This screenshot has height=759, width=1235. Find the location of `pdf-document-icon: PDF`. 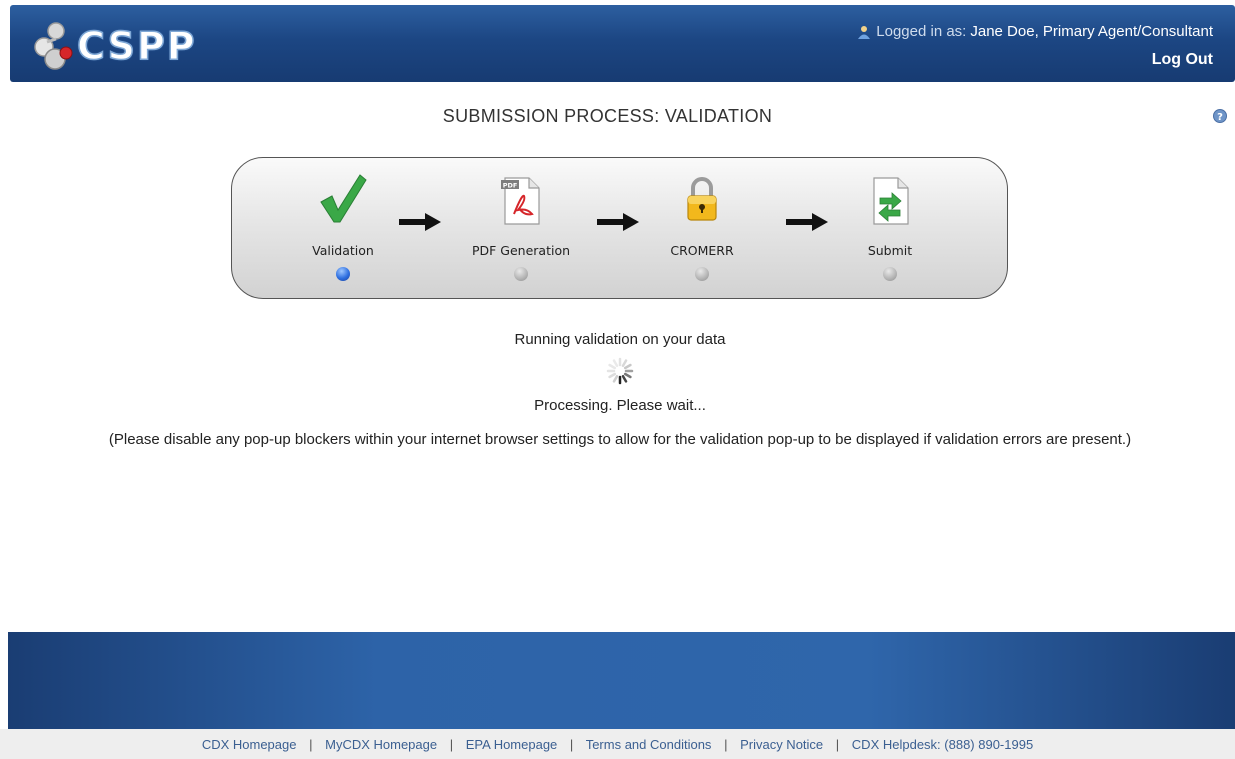

pdf-document-icon: PDF is located at coordinates (520, 201).